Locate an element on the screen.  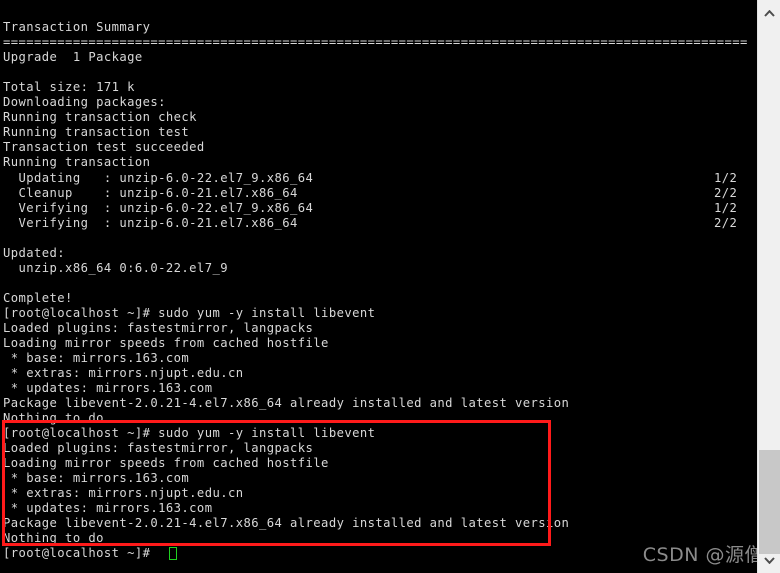
terminal-line: Updating : unzip-6.0-22.el7_9.x86_64 is located at coordinates (158, 178).